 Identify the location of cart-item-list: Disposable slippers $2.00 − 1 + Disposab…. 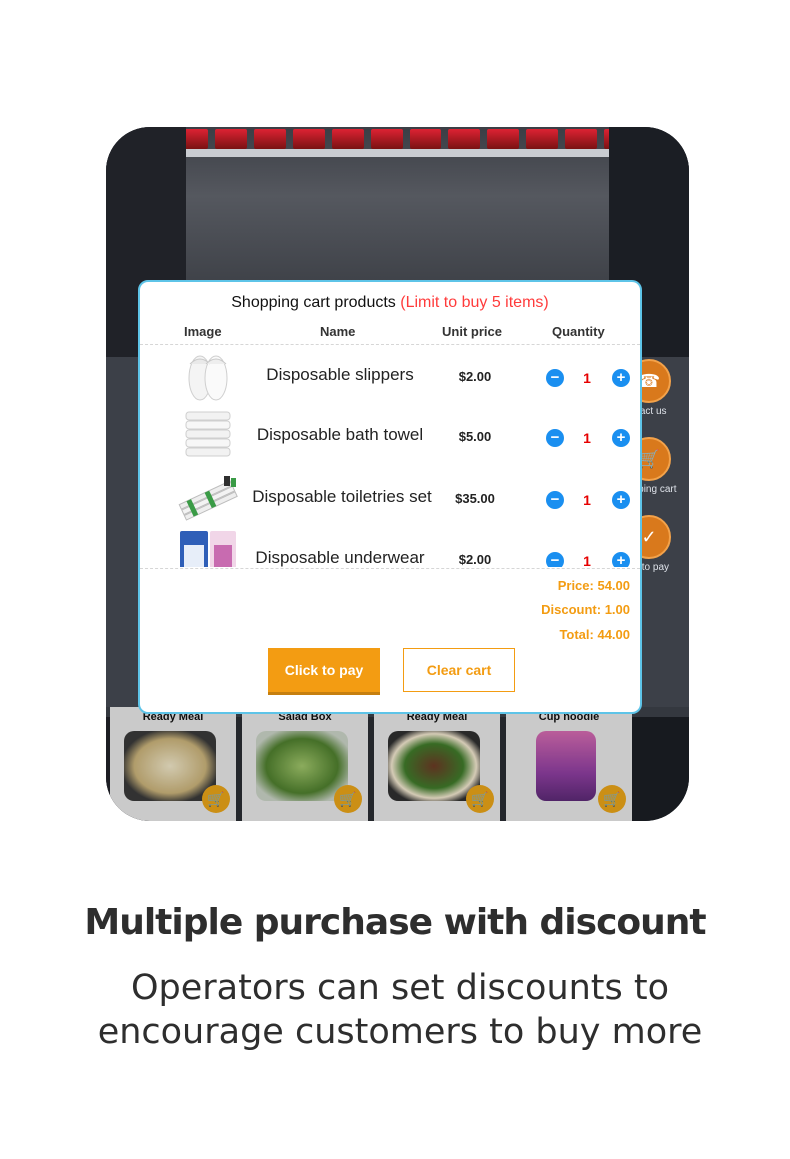
(390, 456).